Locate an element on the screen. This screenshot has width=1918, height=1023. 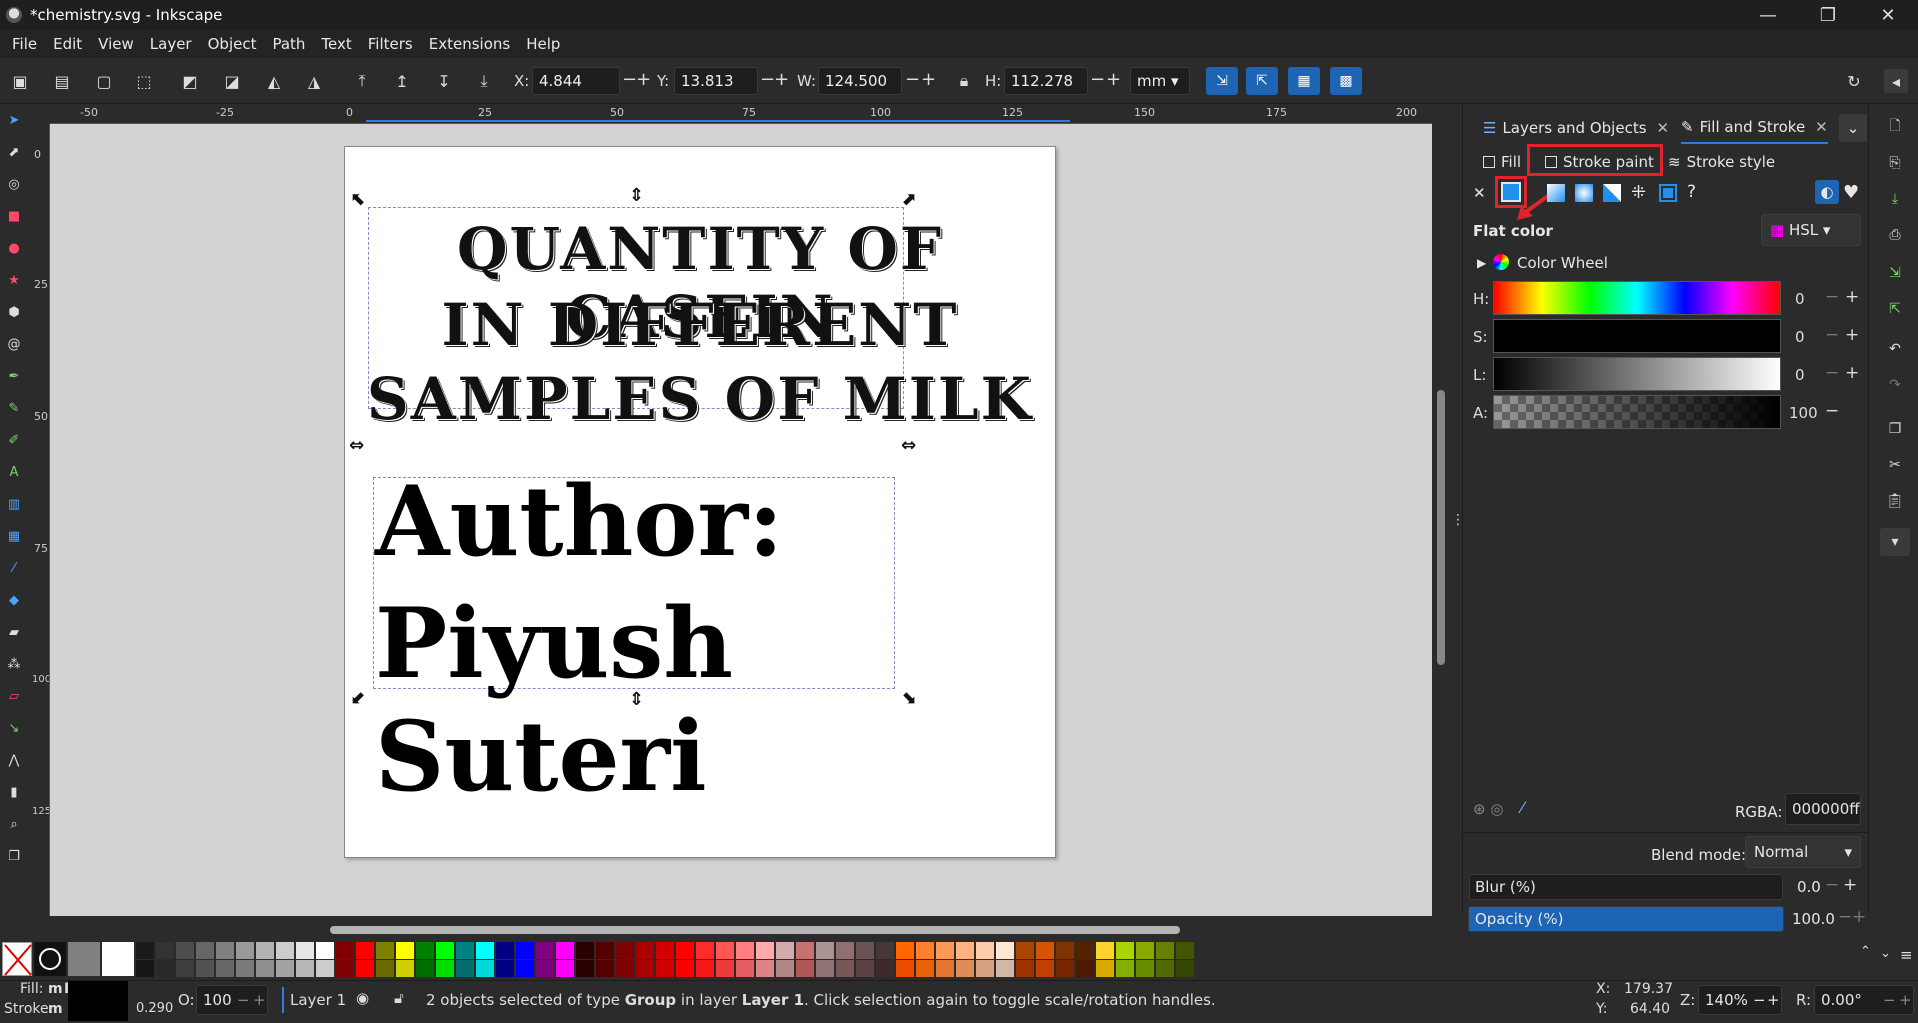
menu-text: Text is located at coordinates (336, 44).